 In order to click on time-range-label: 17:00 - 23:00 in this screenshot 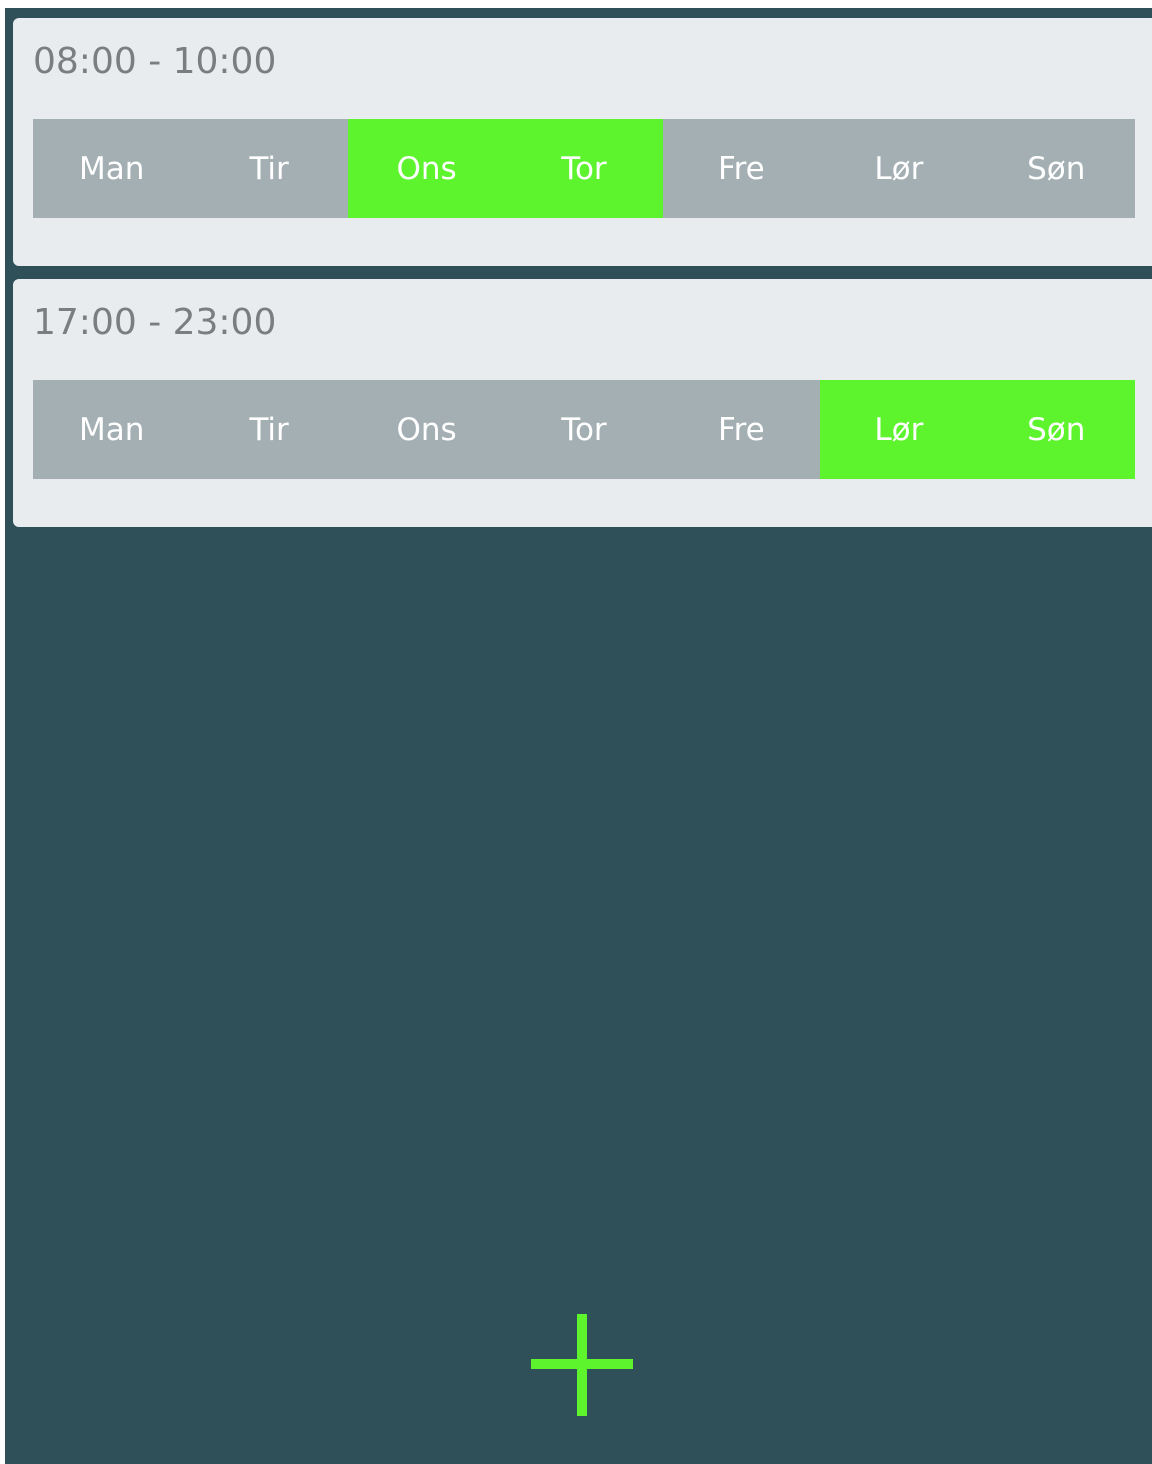, I will do `click(154, 323)`.